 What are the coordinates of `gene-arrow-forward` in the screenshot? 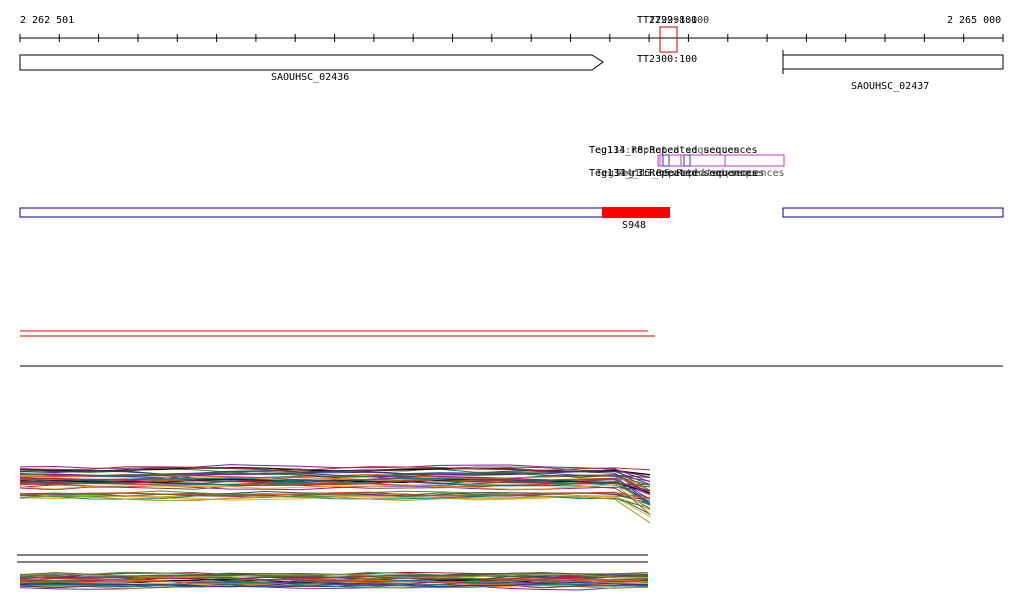 It's located at (311, 62).